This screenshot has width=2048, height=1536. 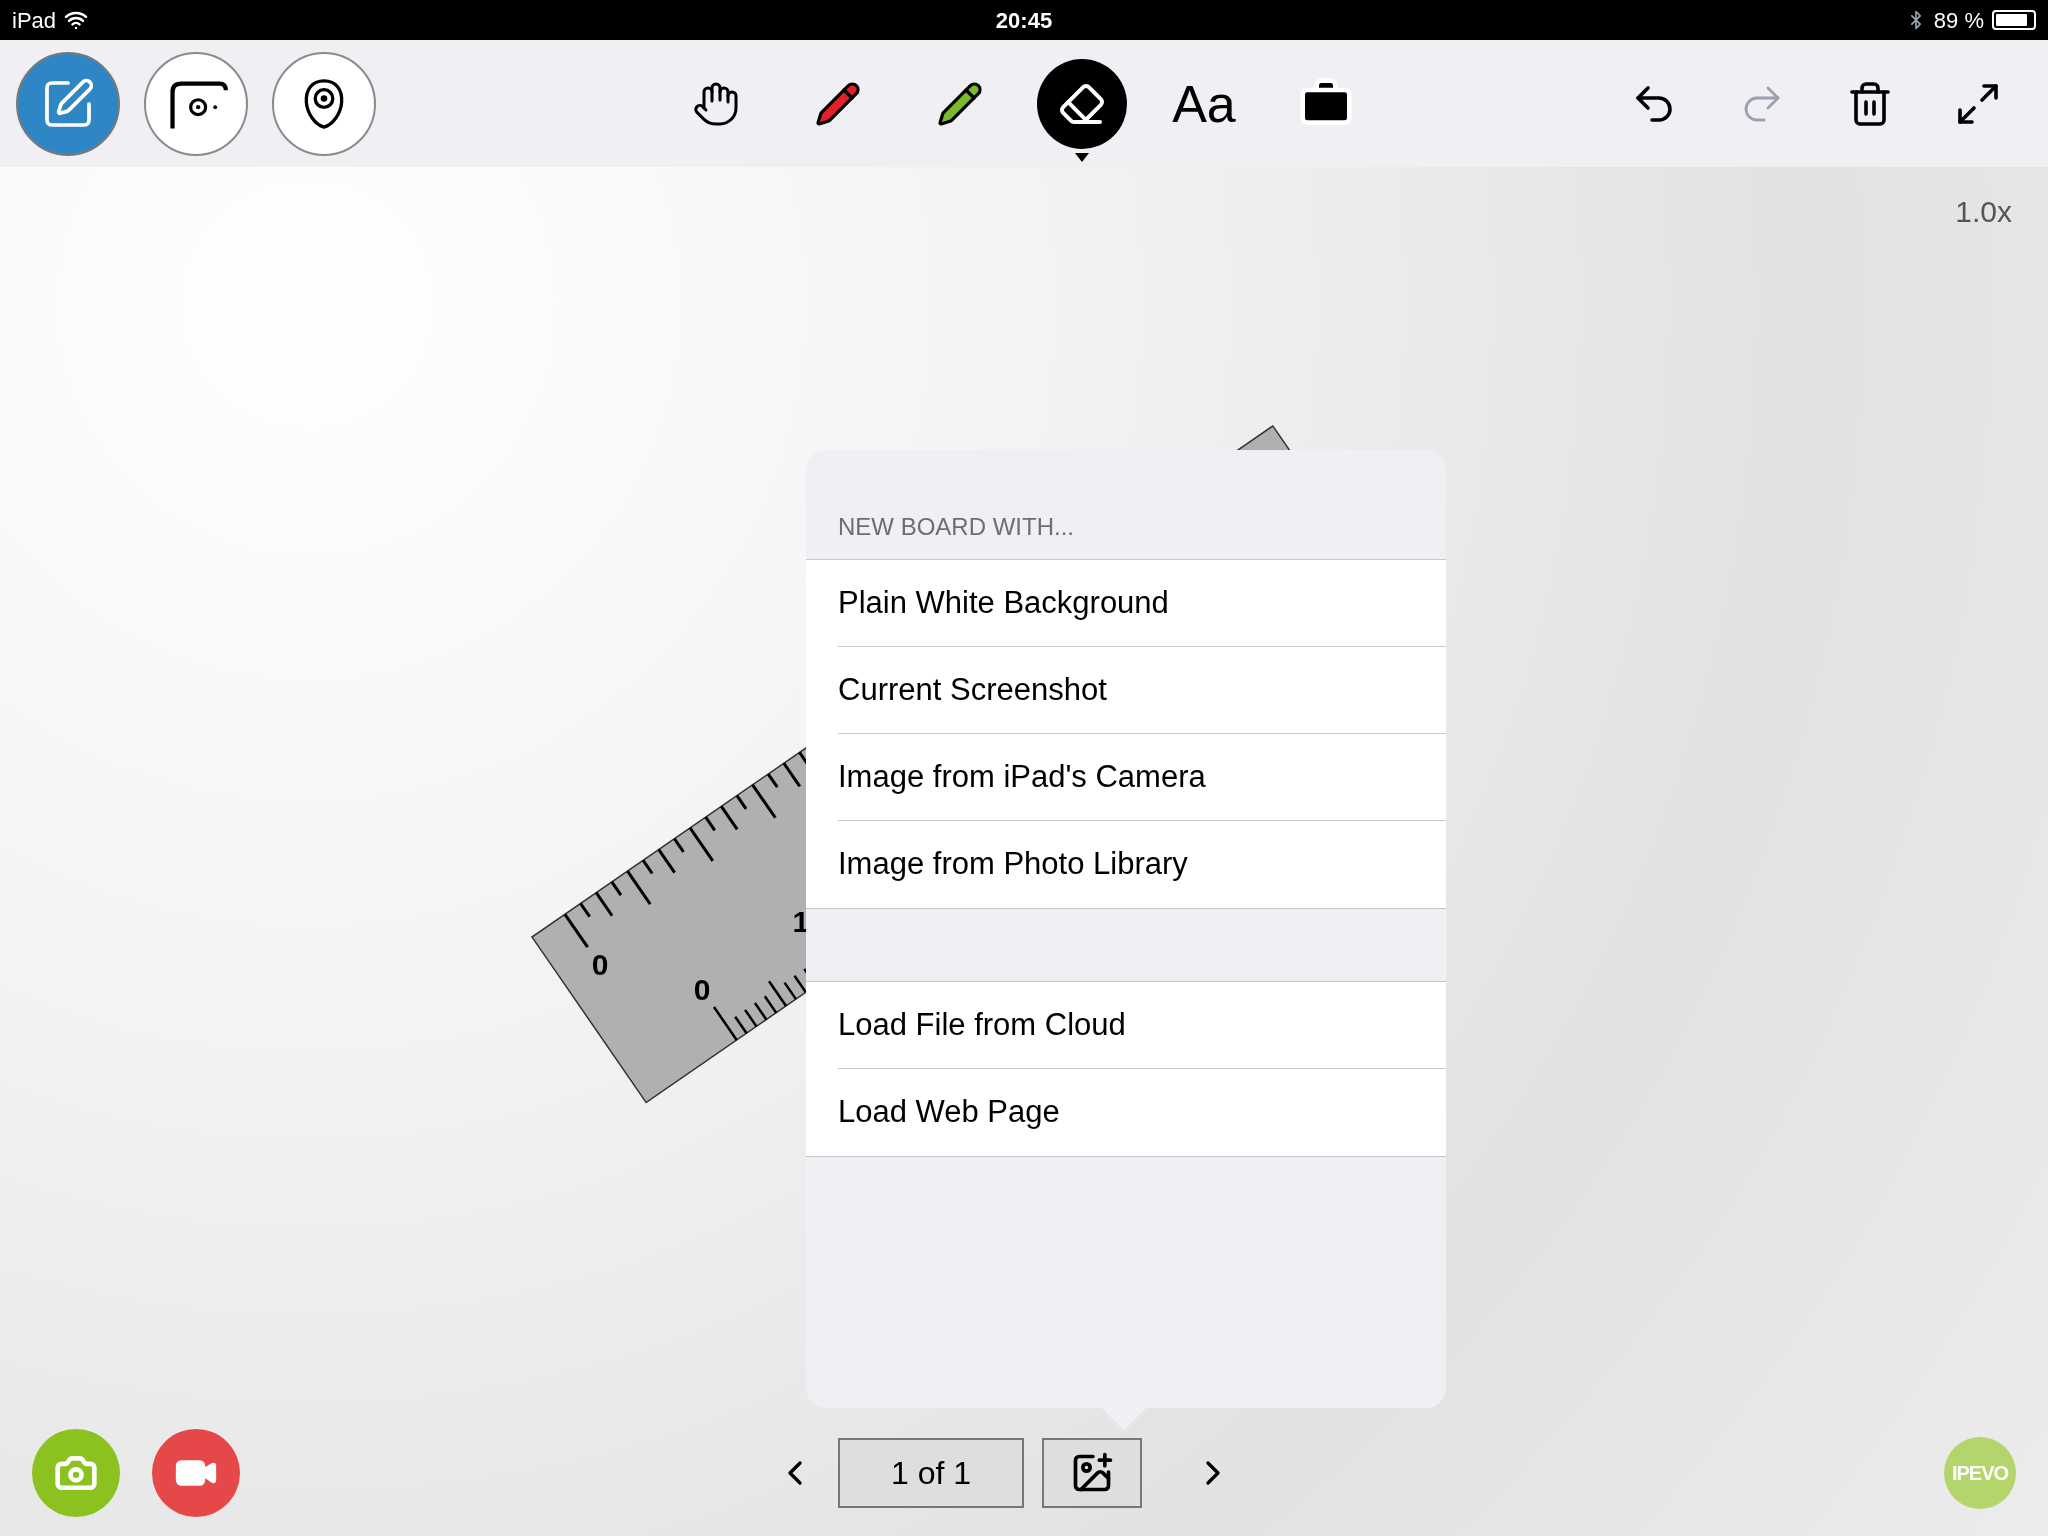 I want to click on brand-badge: IPEVO, so click(x=1980, y=1473).